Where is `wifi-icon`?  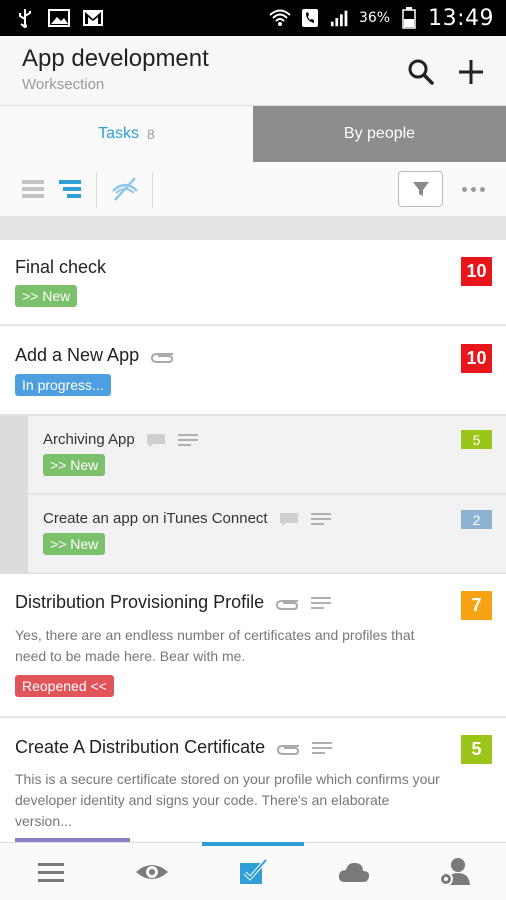
wifi-icon is located at coordinates (280, 18).